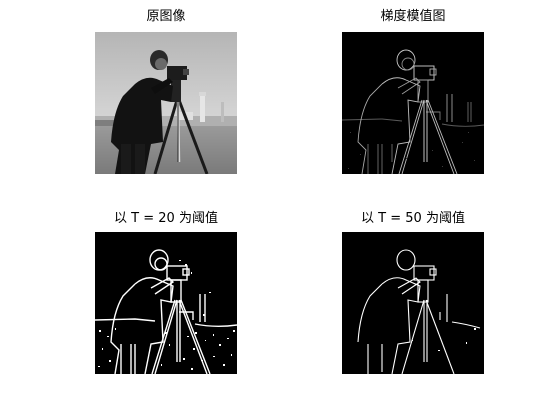  What do you see at coordinates (166, 16) in the screenshot?
I see `panel-title-original: 原图像` at bounding box center [166, 16].